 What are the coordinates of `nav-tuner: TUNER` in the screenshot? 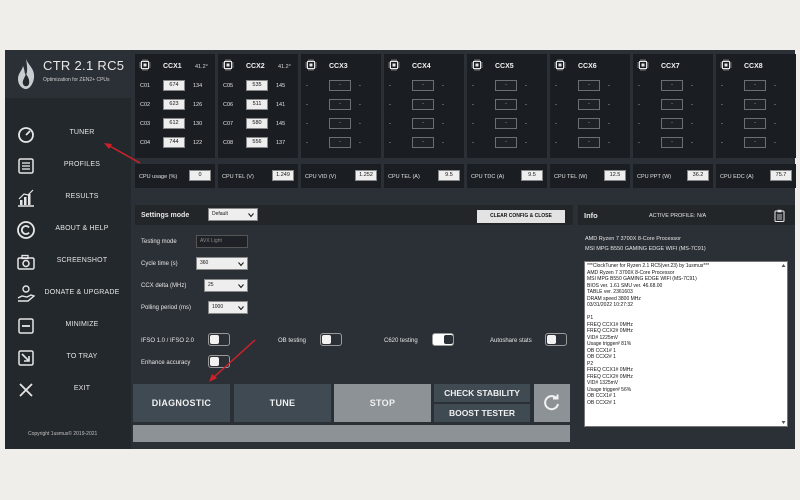 It's located at (68, 134).